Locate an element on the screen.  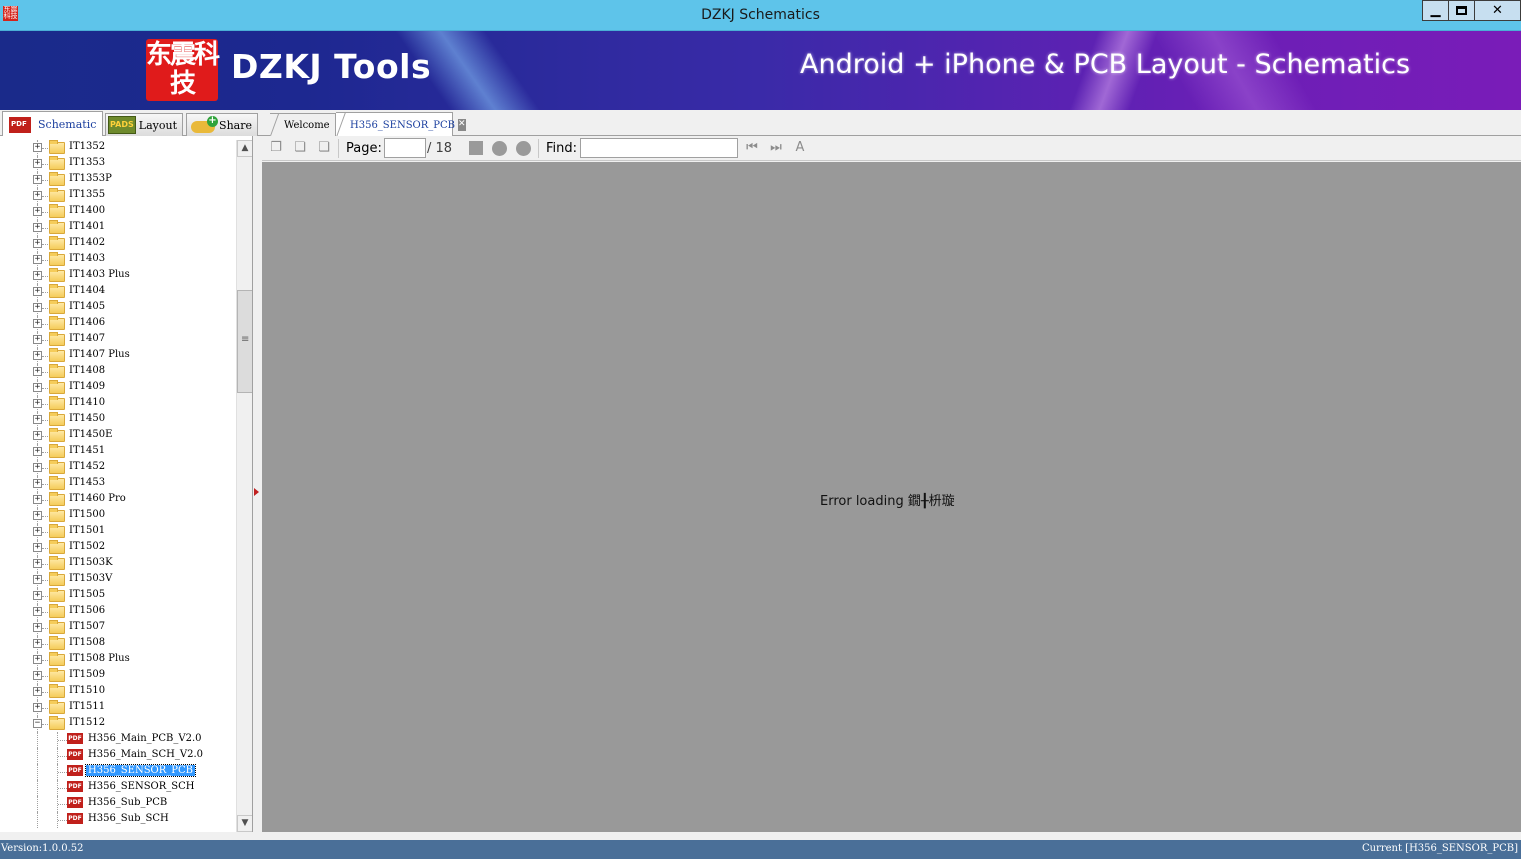
tree-folder-item: + IT1403 Plus is located at coordinates (118, 276).